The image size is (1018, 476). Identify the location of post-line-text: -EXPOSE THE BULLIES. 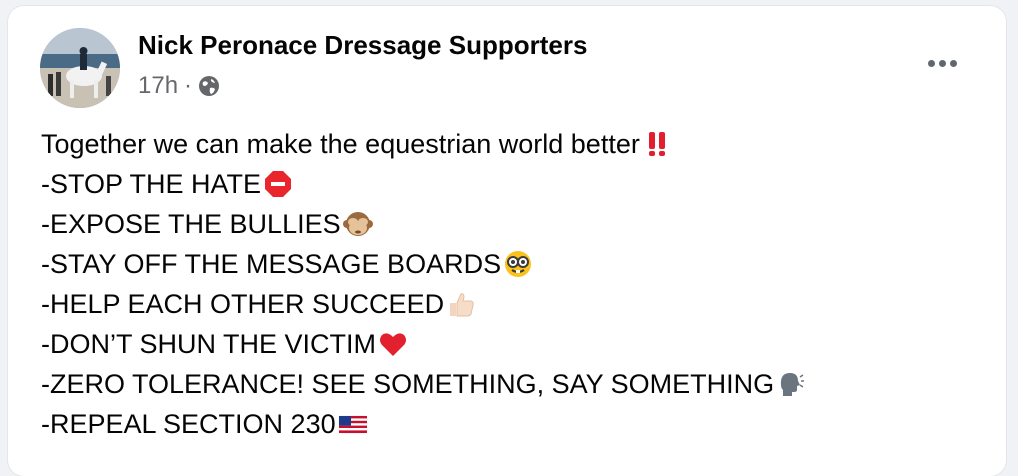
(191, 224).